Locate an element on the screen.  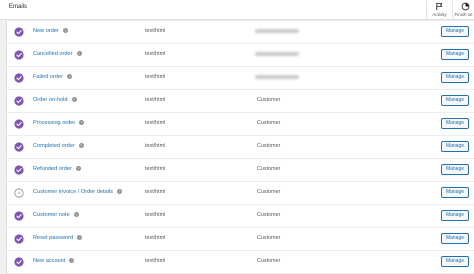
email-name-text: Order on-hold is located at coordinates (50, 100).